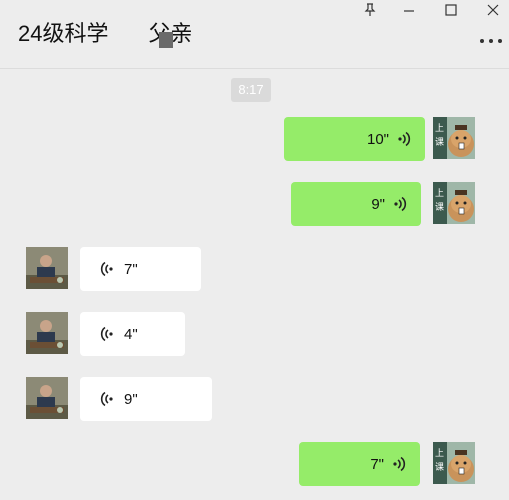 The image size is (509, 500). Describe the element at coordinates (354, 139) in the screenshot. I see `voice-message-sent: 10"` at that location.